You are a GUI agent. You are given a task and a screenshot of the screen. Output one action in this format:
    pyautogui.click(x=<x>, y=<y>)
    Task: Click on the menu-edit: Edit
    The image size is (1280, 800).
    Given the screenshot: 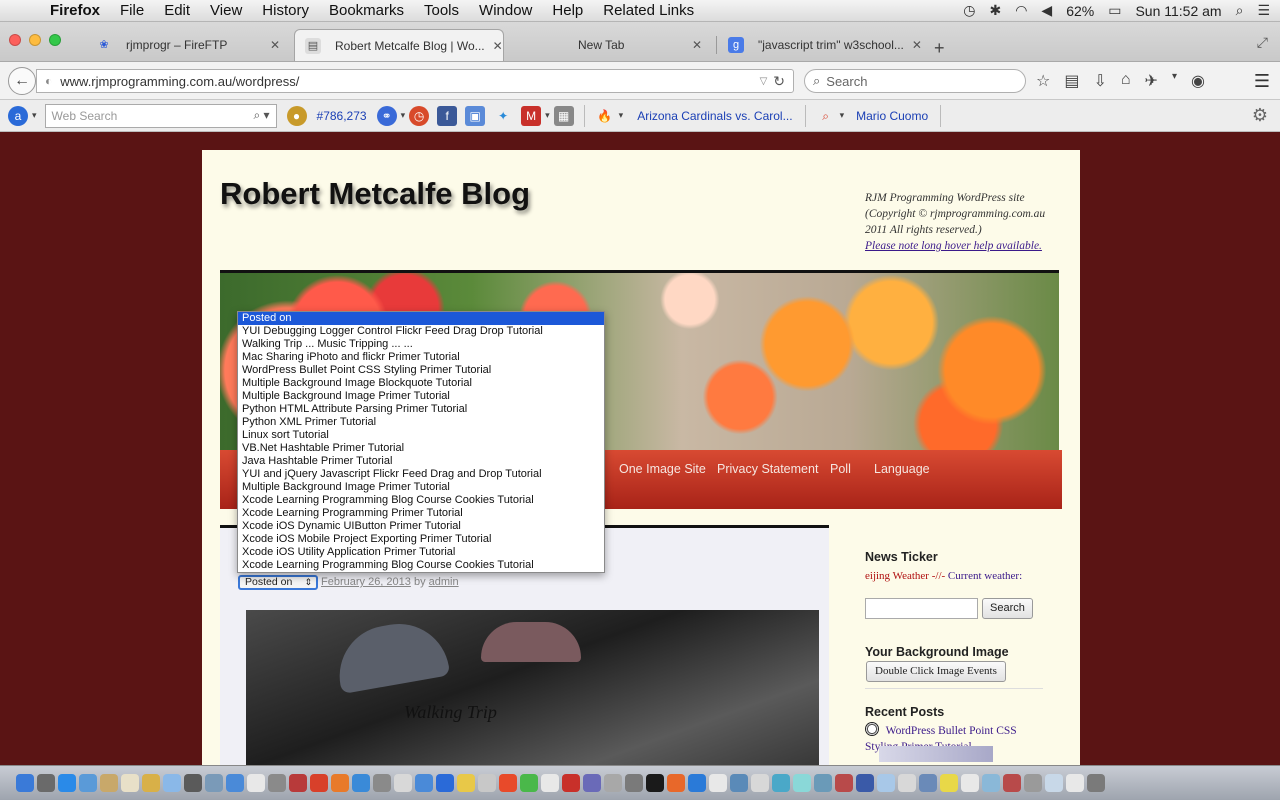 What is the action you would take?
    pyautogui.click(x=177, y=10)
    